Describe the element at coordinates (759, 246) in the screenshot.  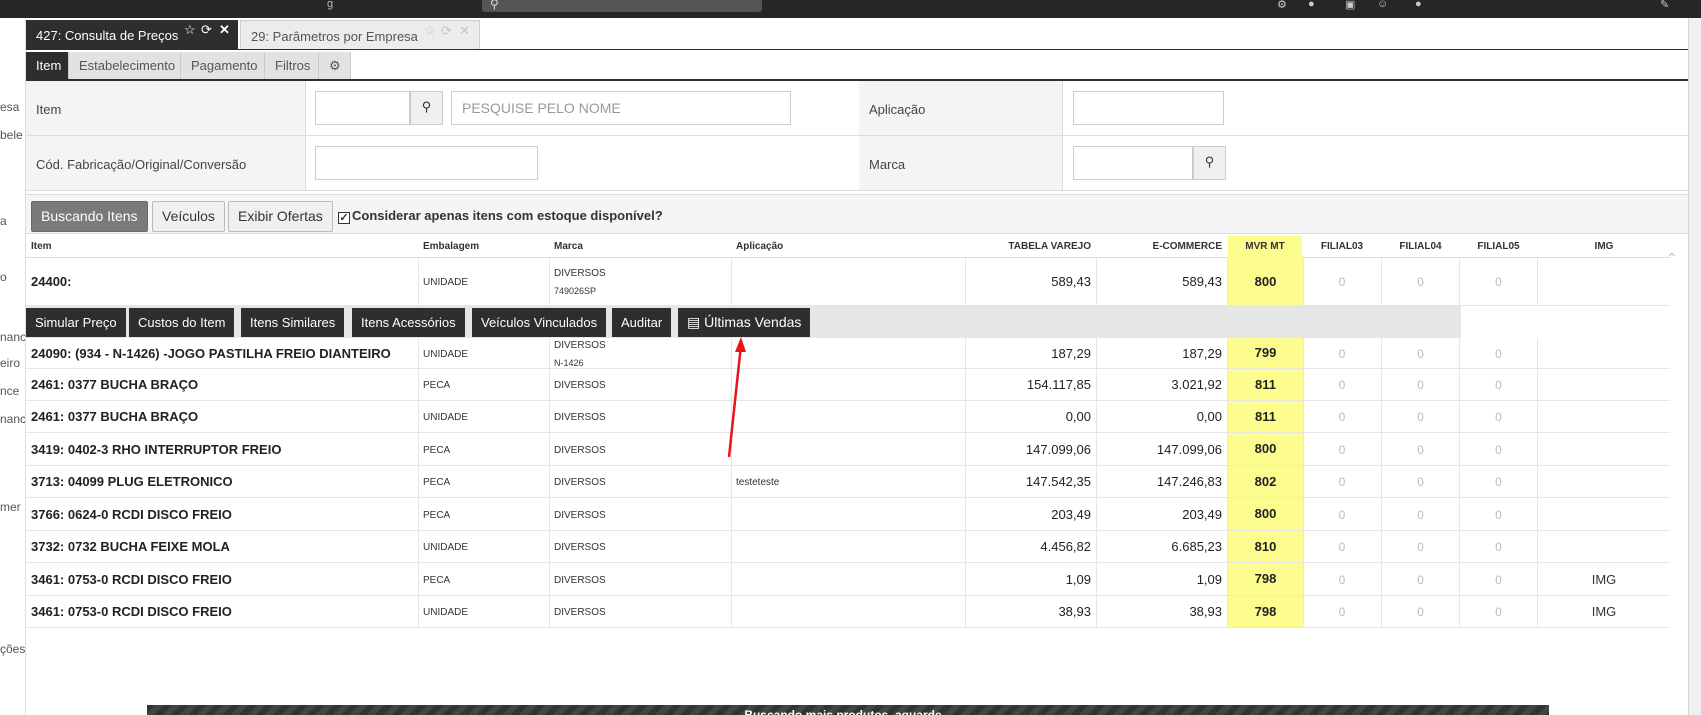
I see `col-header-aplicacao: Aplicação` at that location.